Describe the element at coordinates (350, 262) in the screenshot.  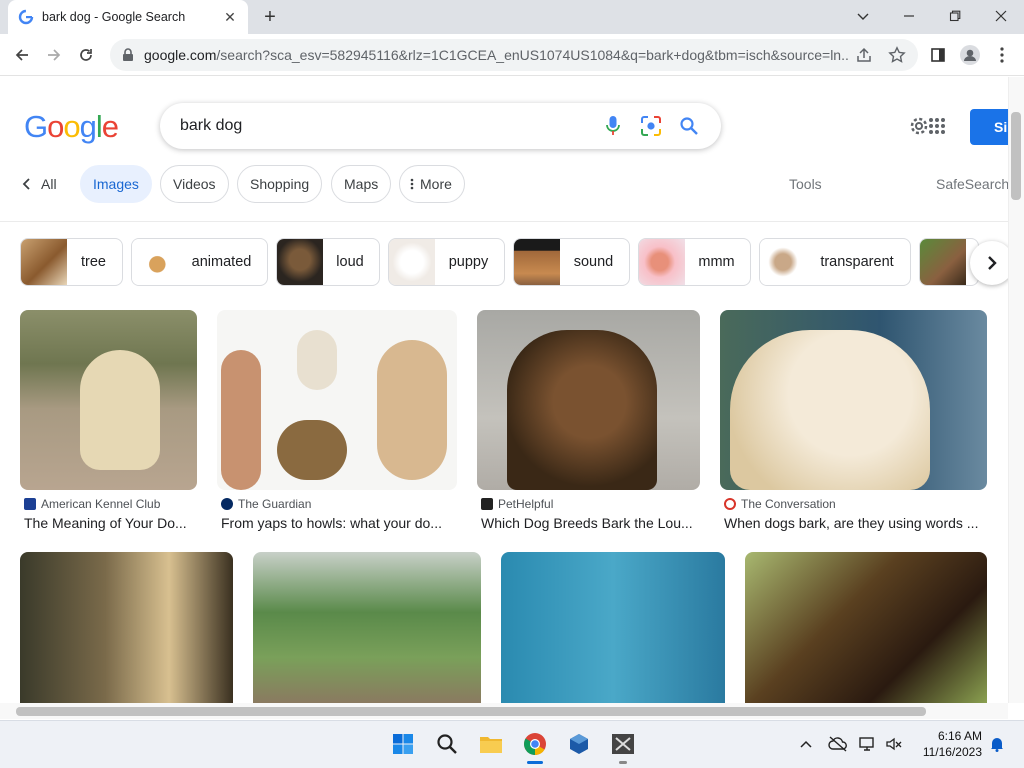
I see `refine-label: loud` at that location.